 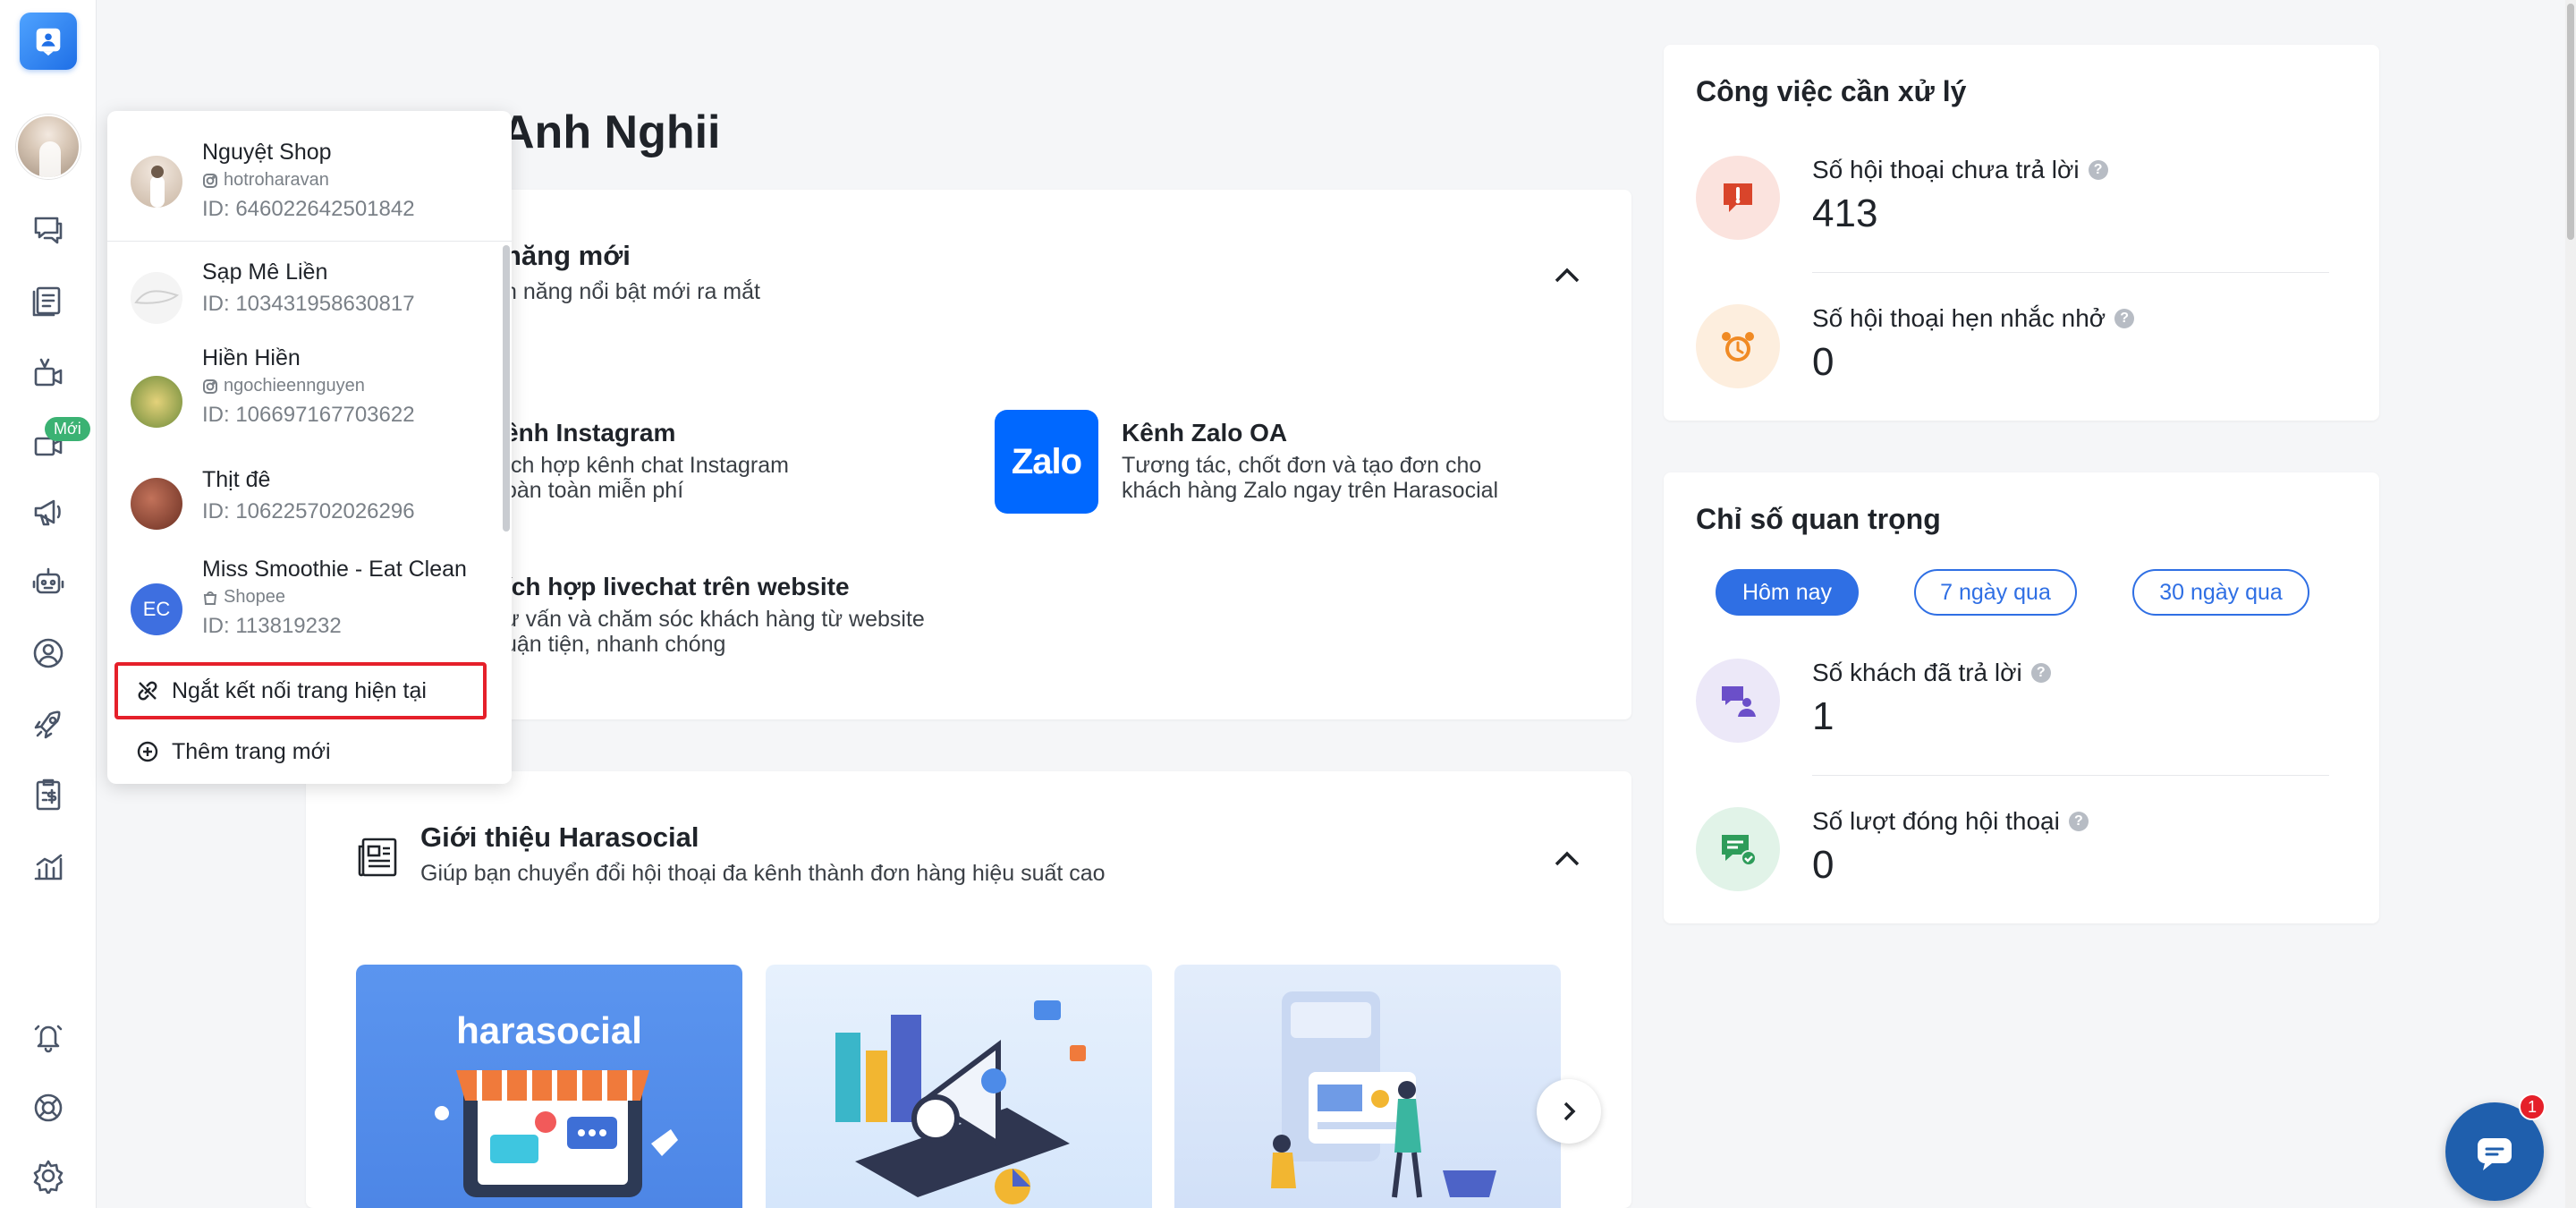 I want to click on customers-replied-label-text: Số khách đã trả lời, so click(x=1917, y=672).